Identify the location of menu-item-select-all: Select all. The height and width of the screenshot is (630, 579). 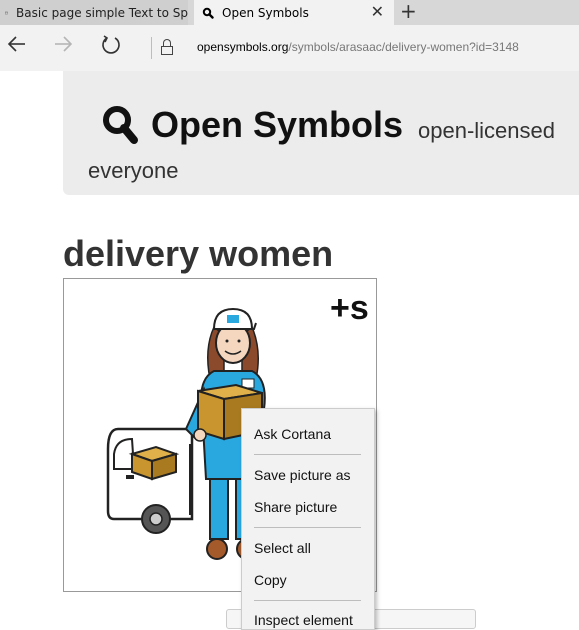
(282, 548).